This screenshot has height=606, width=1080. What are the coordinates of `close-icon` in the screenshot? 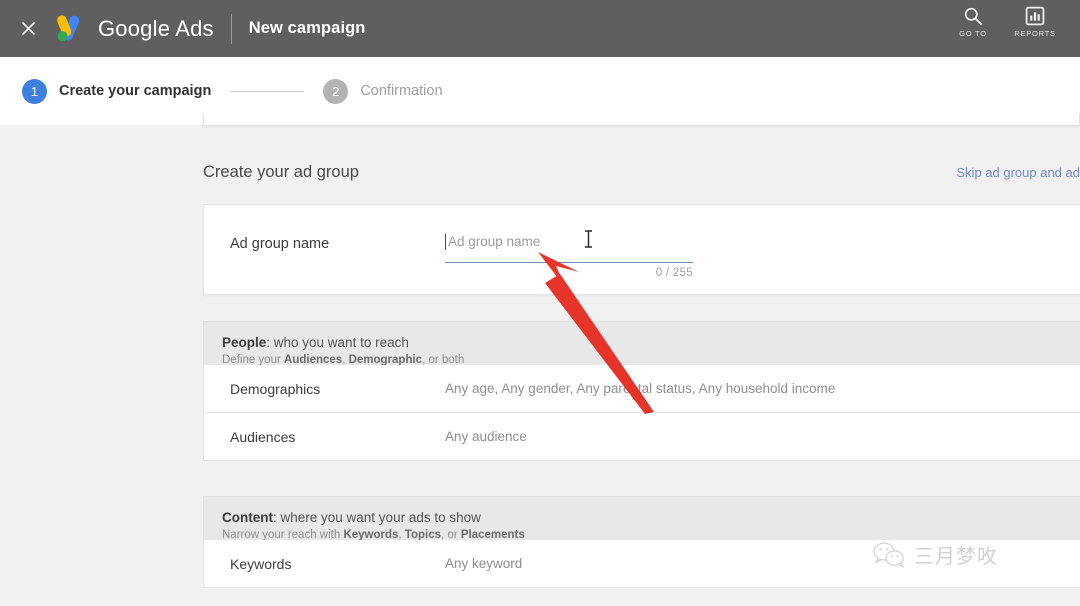 It's located at (28, 28).